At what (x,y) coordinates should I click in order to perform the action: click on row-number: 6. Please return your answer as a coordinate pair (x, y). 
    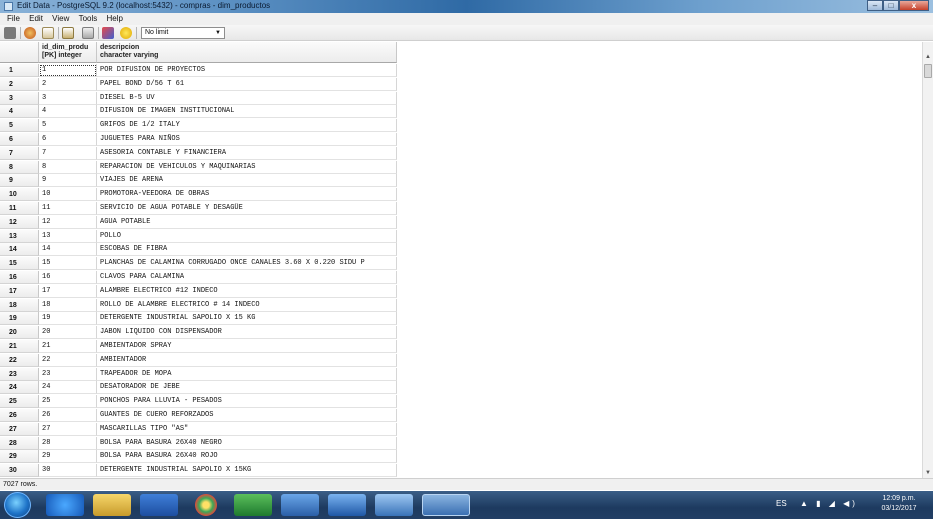
    Looking at the image, I should click on (19, 139).